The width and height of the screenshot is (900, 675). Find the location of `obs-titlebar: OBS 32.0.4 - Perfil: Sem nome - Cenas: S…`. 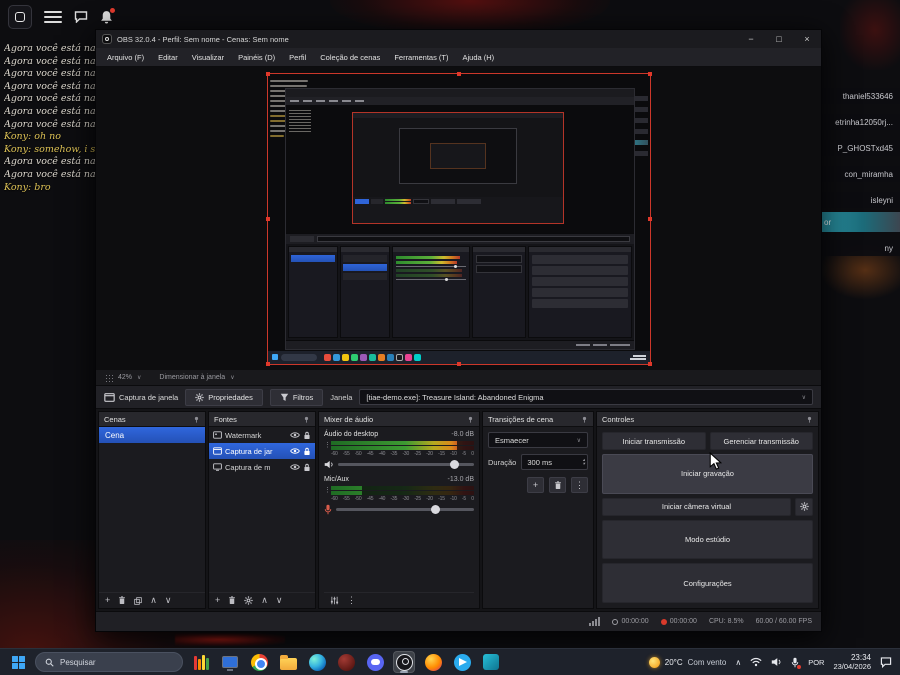

obs-titlebar: OBS 32.0.4 - Perfil: Sem nome - Cenas: S… is located at coordinates (458, 39).